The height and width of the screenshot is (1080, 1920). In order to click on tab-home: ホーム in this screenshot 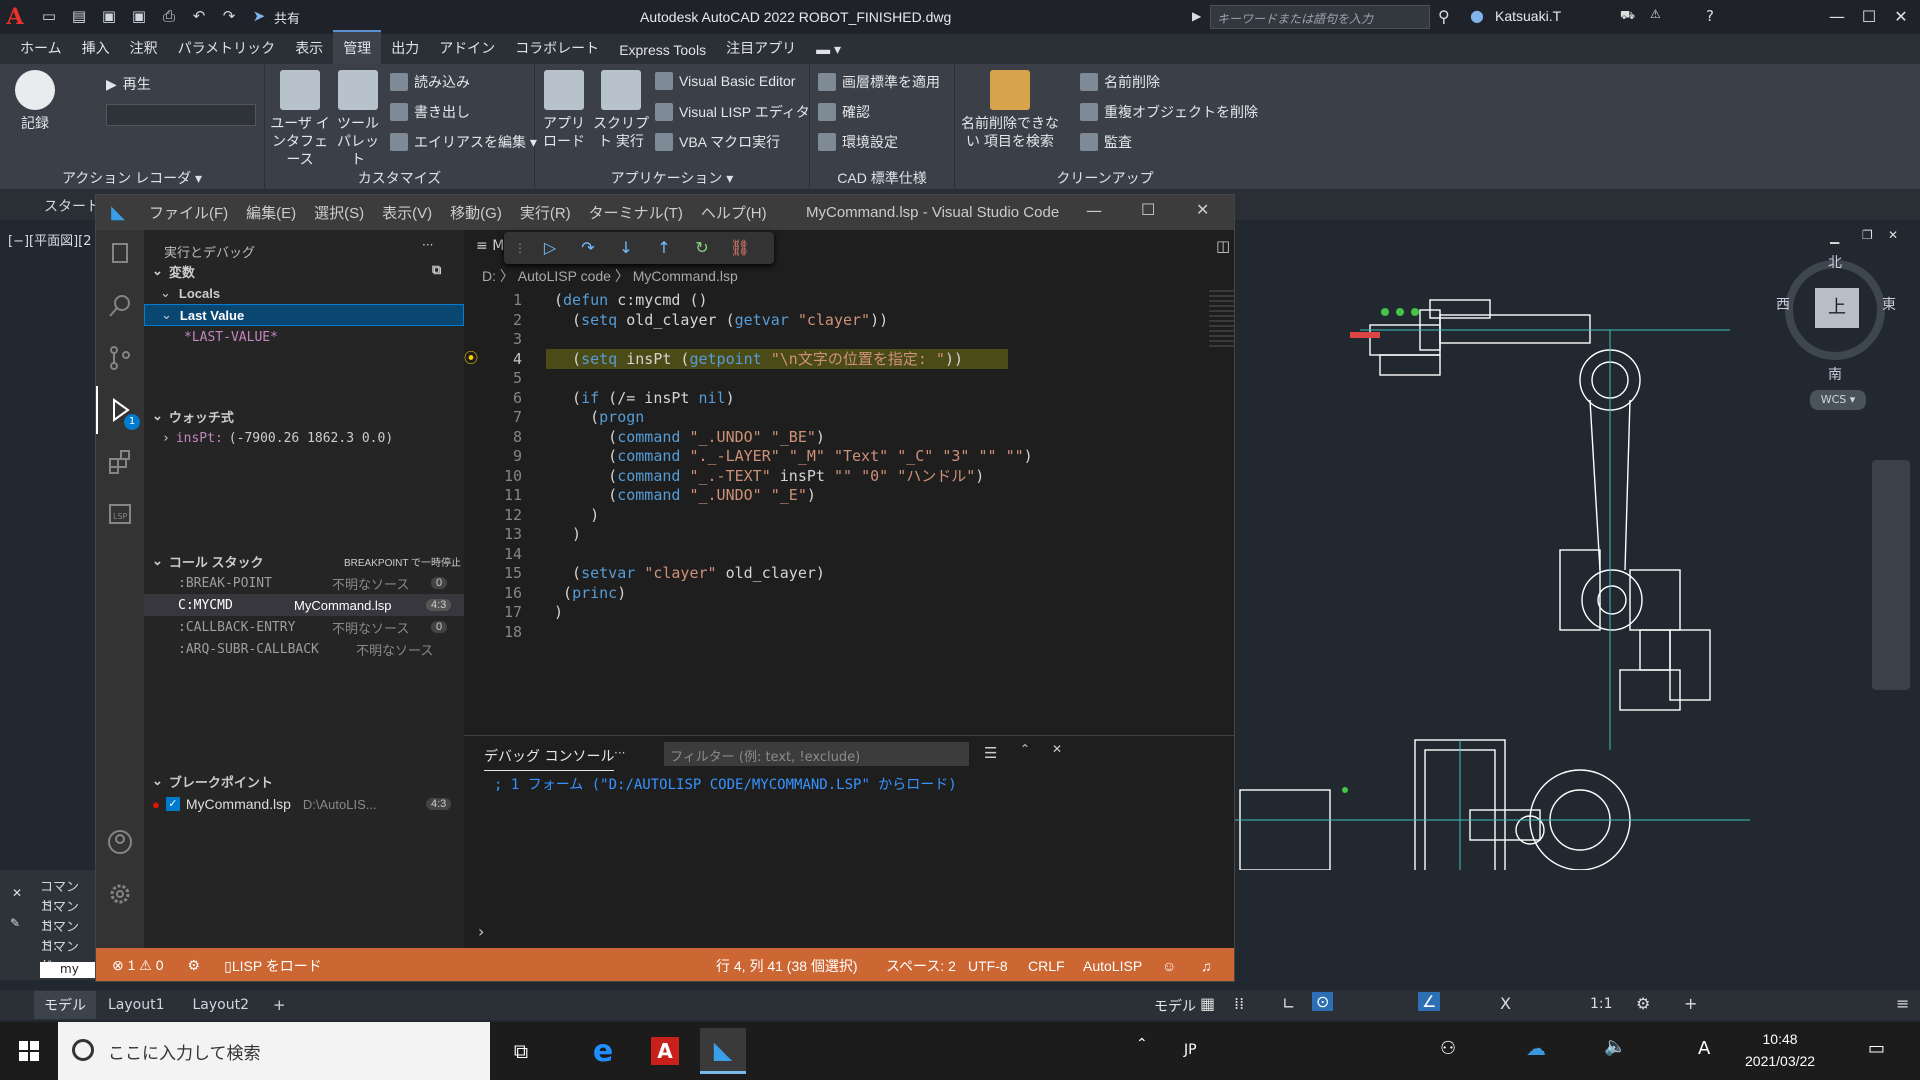, I will do `click(41, 48)`.